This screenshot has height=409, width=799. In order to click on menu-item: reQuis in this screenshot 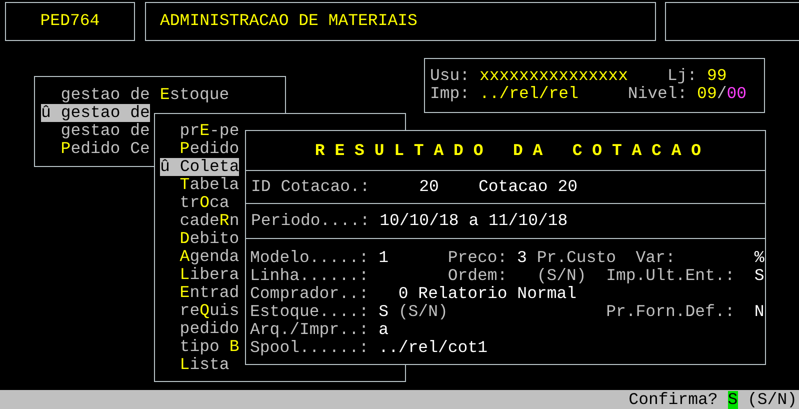, I will do `click(200, 311)`.